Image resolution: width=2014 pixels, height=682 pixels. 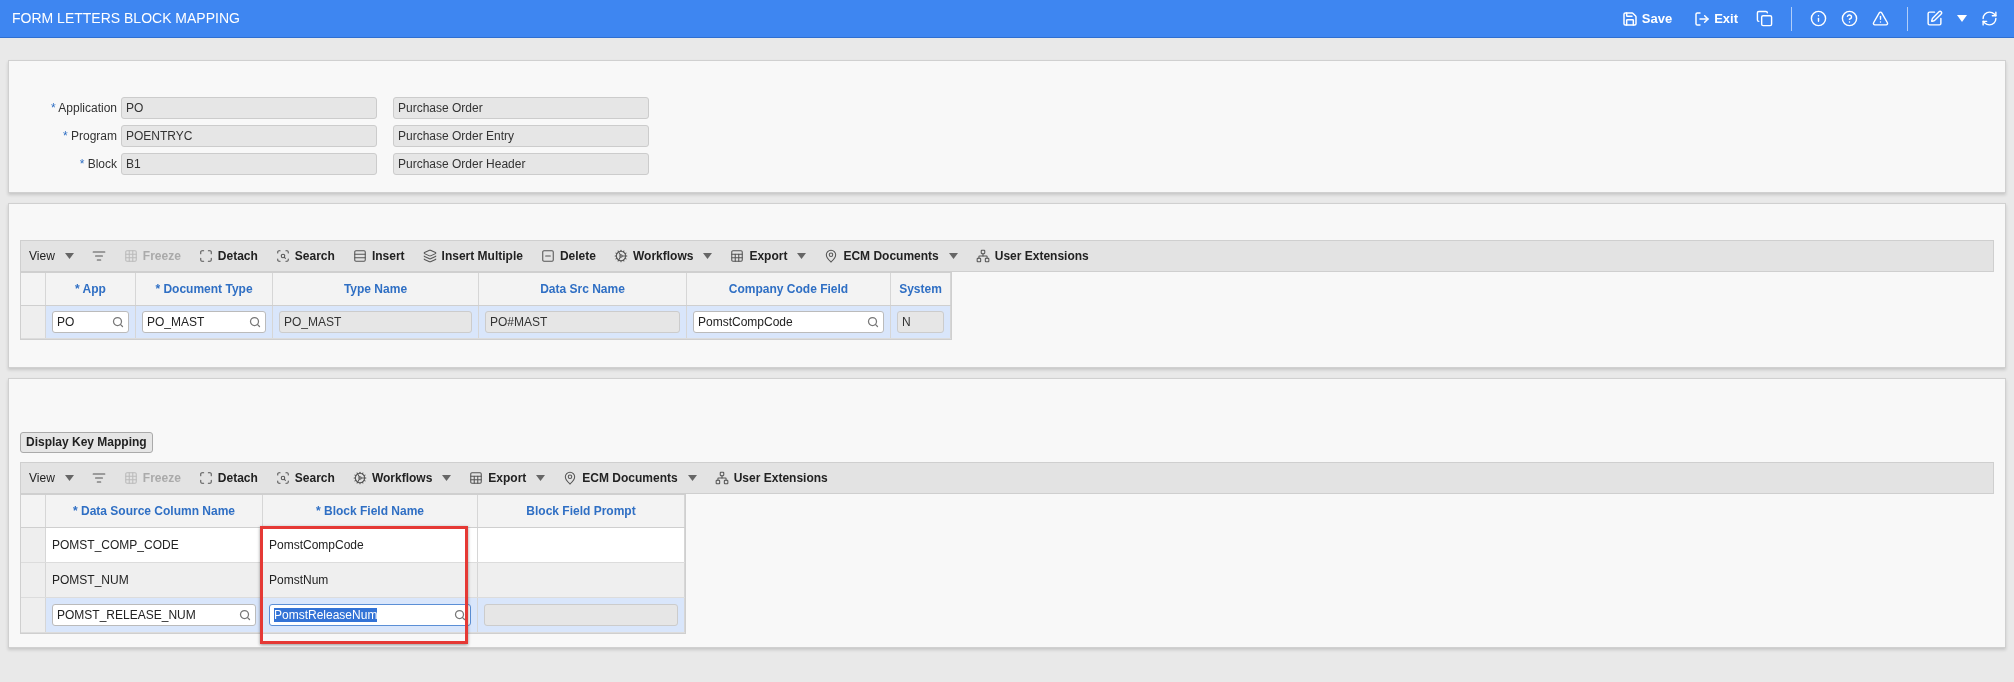 I want to click on display-key-mapping-button: Display Key Mapping, so click(x=86, y=442).